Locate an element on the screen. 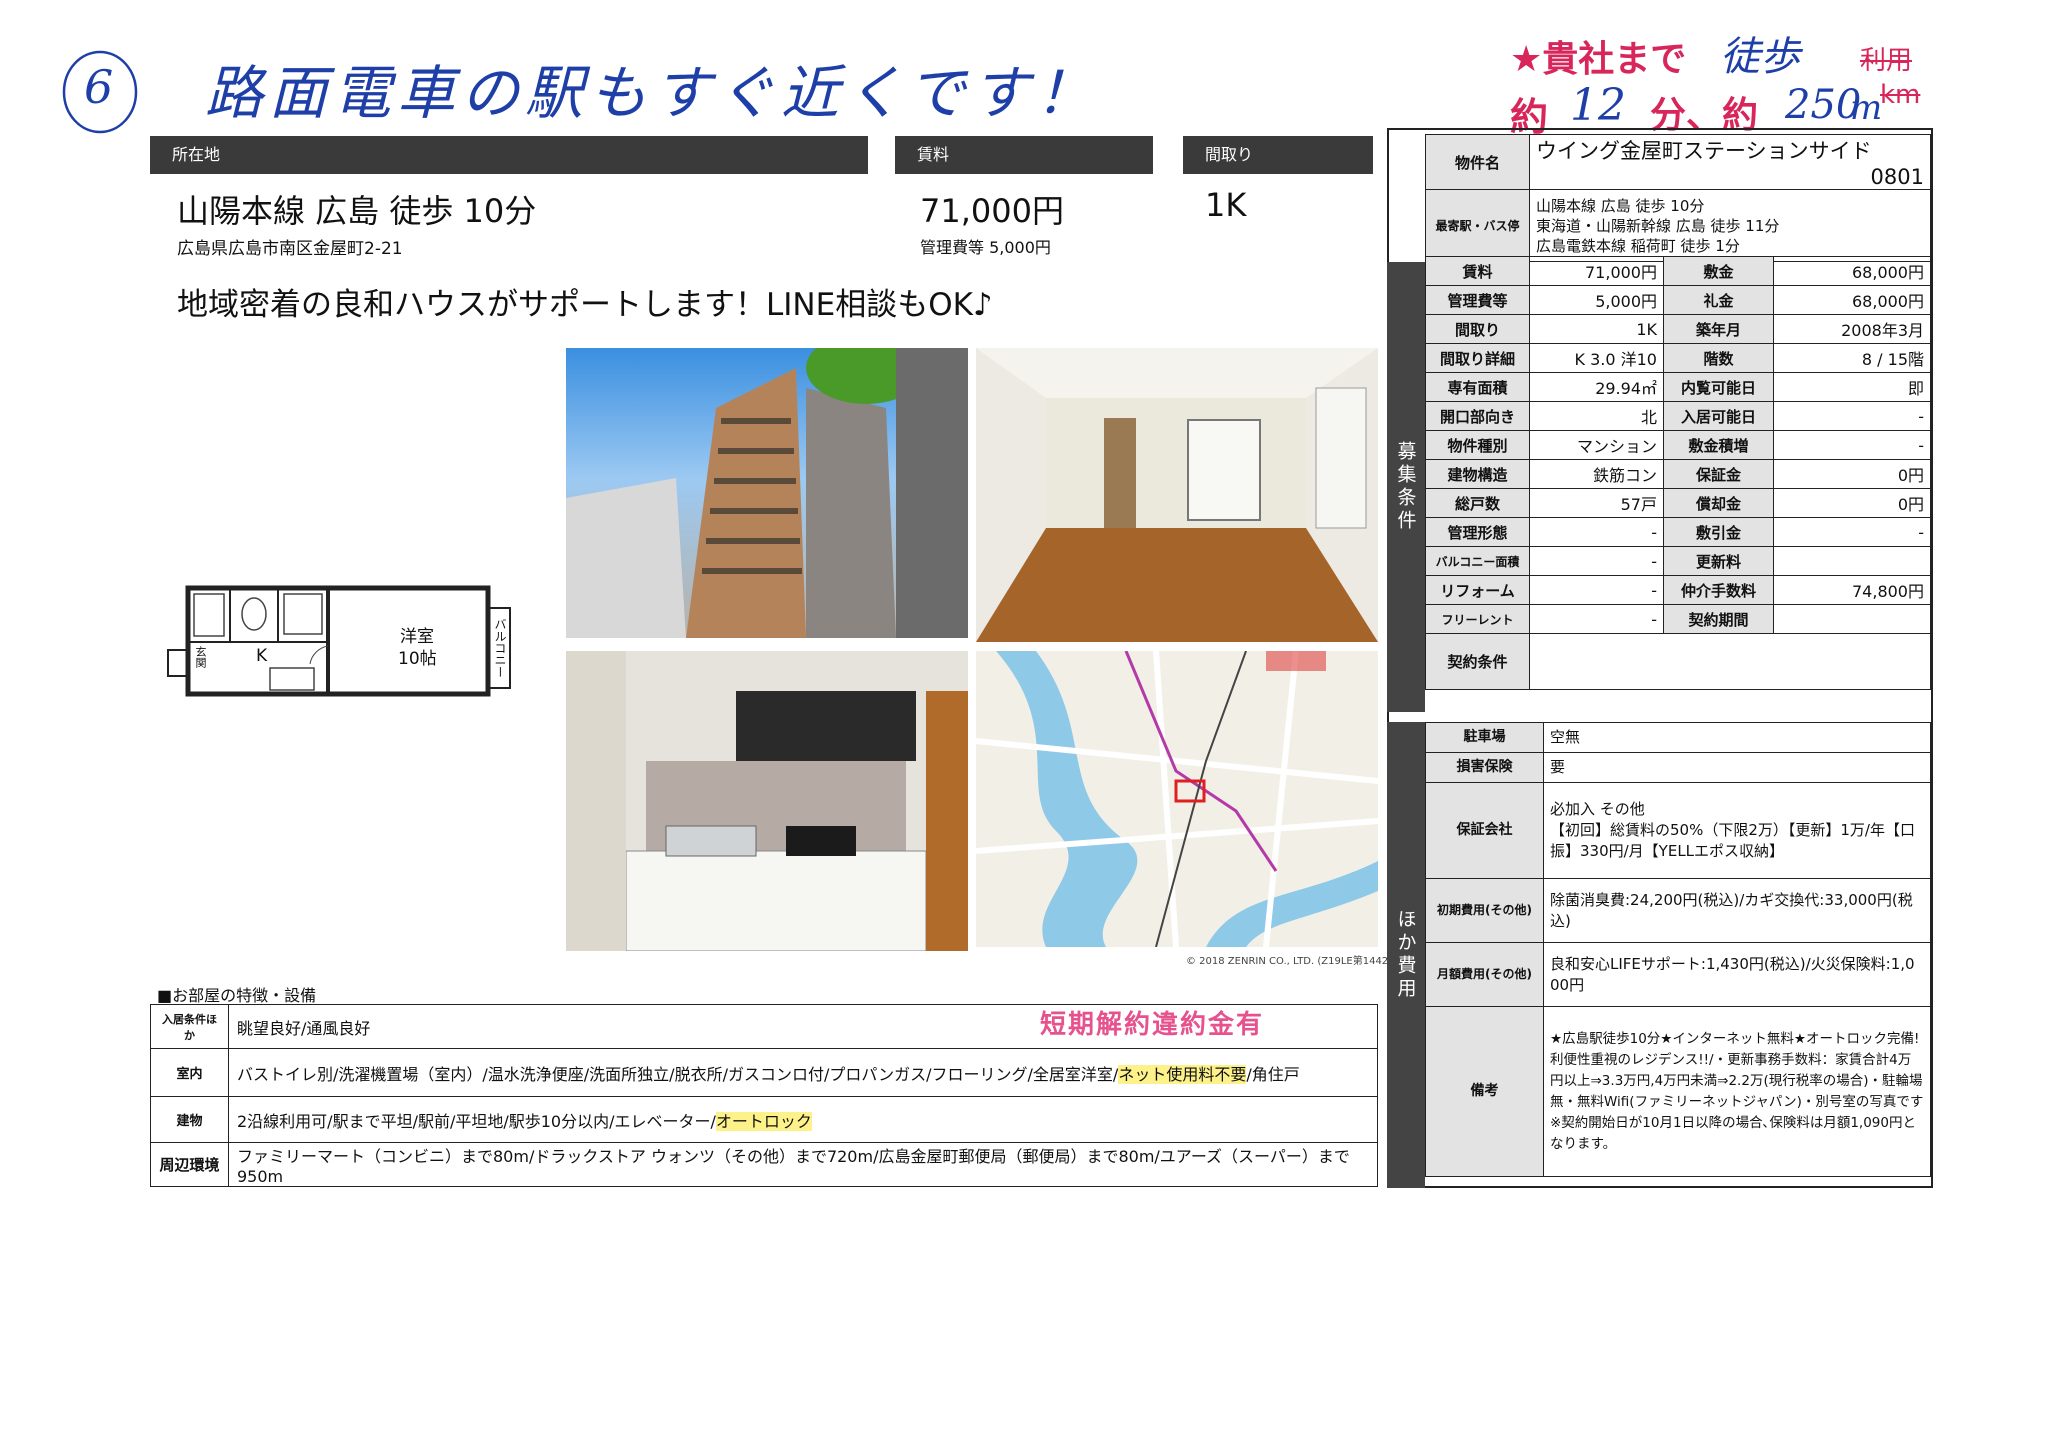 Image resolution: width=2056 pixels, height=1455 pixels. conditions-row: 専有面積 29.94㎡ 内覧可能日即 is located at coordinates (1678, 387).